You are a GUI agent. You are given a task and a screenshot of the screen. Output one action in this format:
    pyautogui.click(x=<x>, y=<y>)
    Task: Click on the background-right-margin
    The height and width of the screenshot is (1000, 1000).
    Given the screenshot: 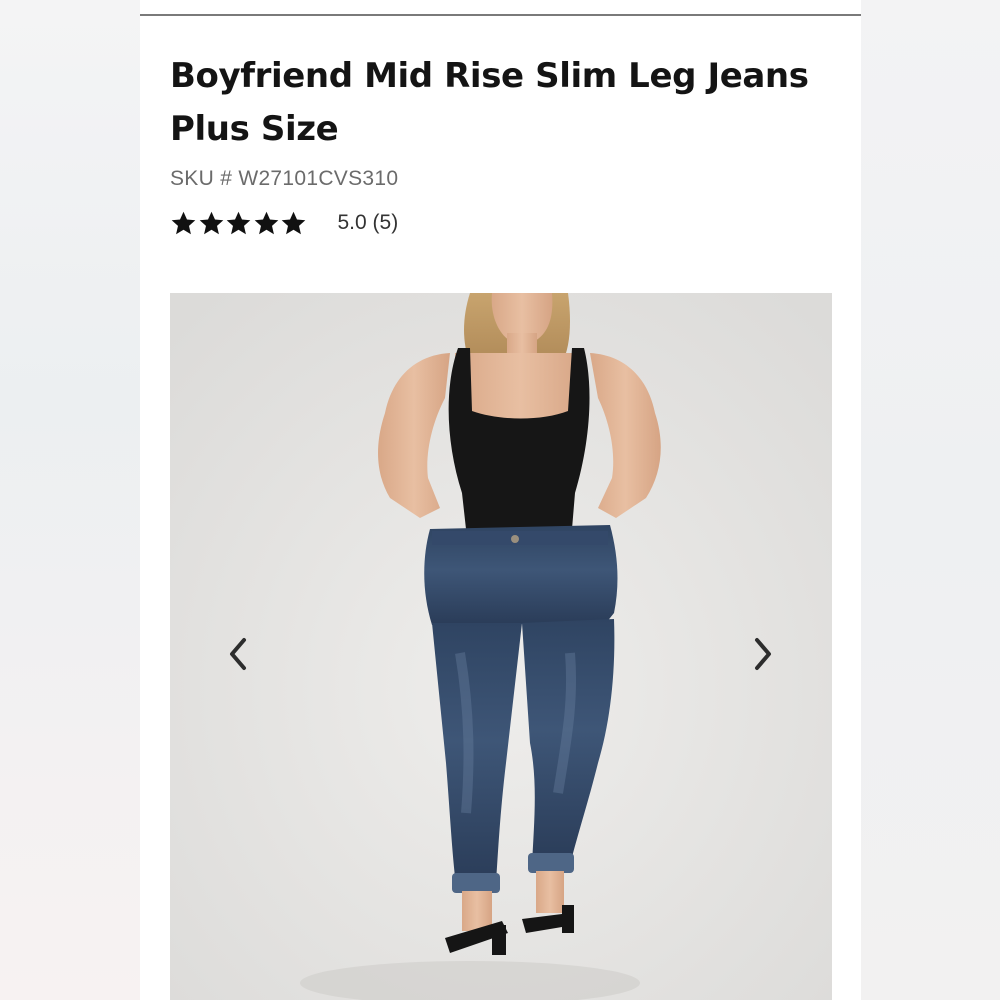 What is the action you would take?
    pyautogui.click(x=930, y=500)
    